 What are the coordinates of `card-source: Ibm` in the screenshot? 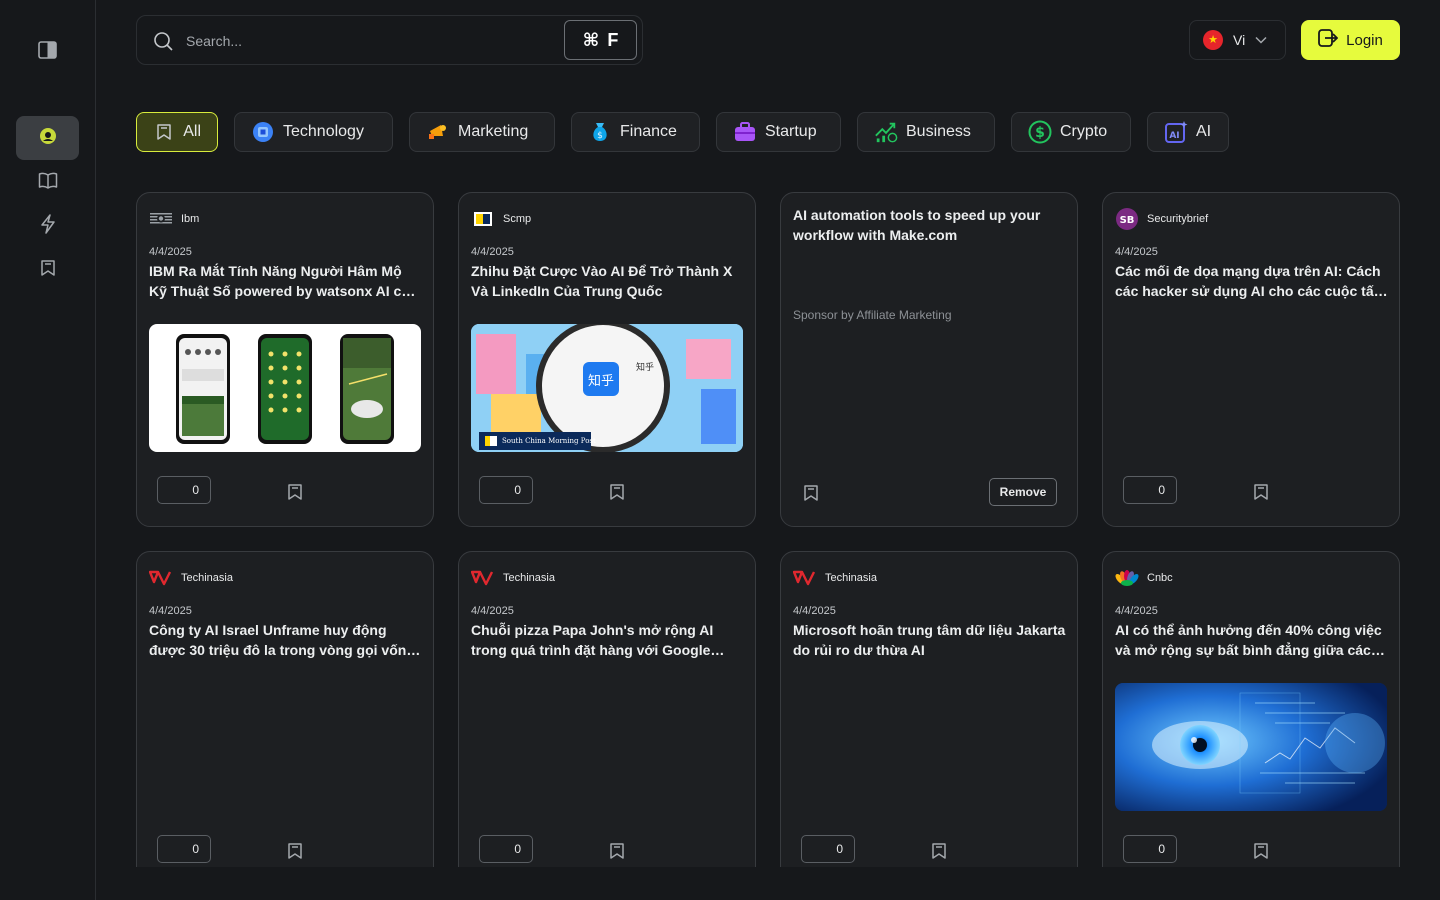 It's located at (174, 219).